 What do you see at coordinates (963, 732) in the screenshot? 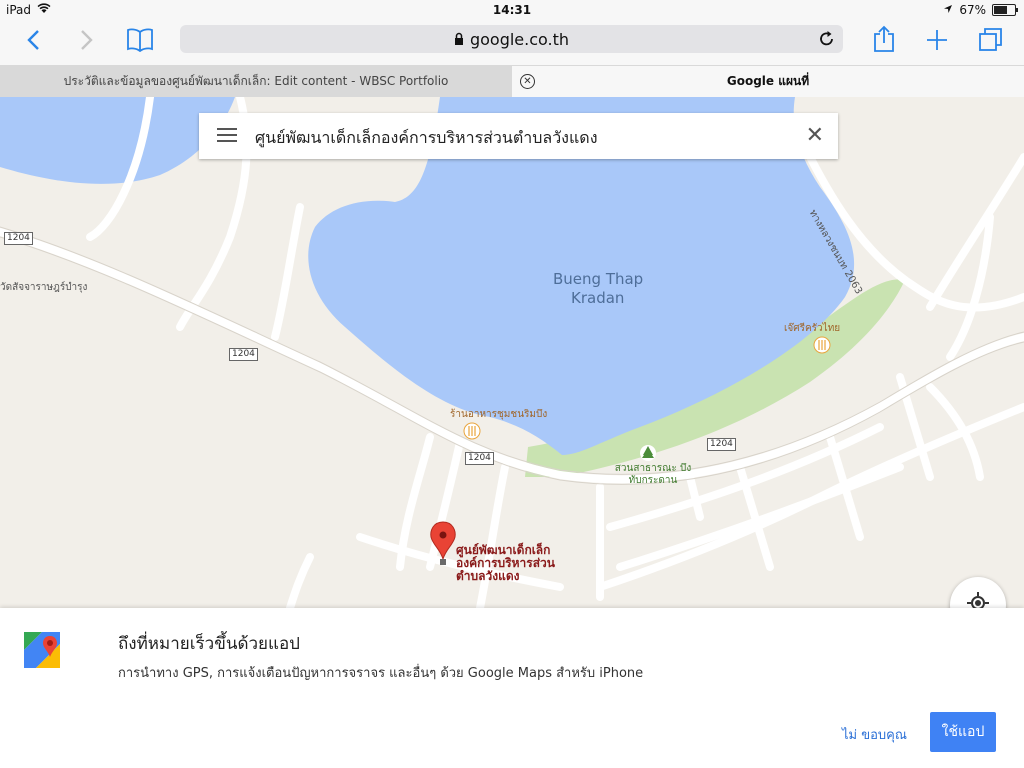
I see `use-app-button: ใช้แอป` at bounding box center [963, 732].